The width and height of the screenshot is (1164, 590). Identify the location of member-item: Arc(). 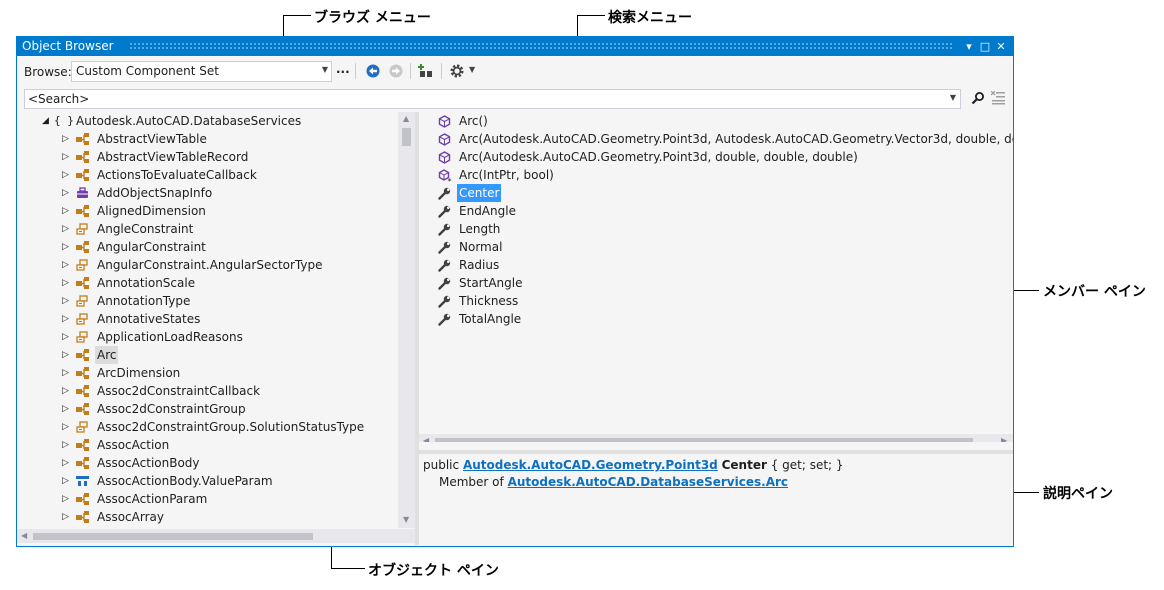
(716, 121).